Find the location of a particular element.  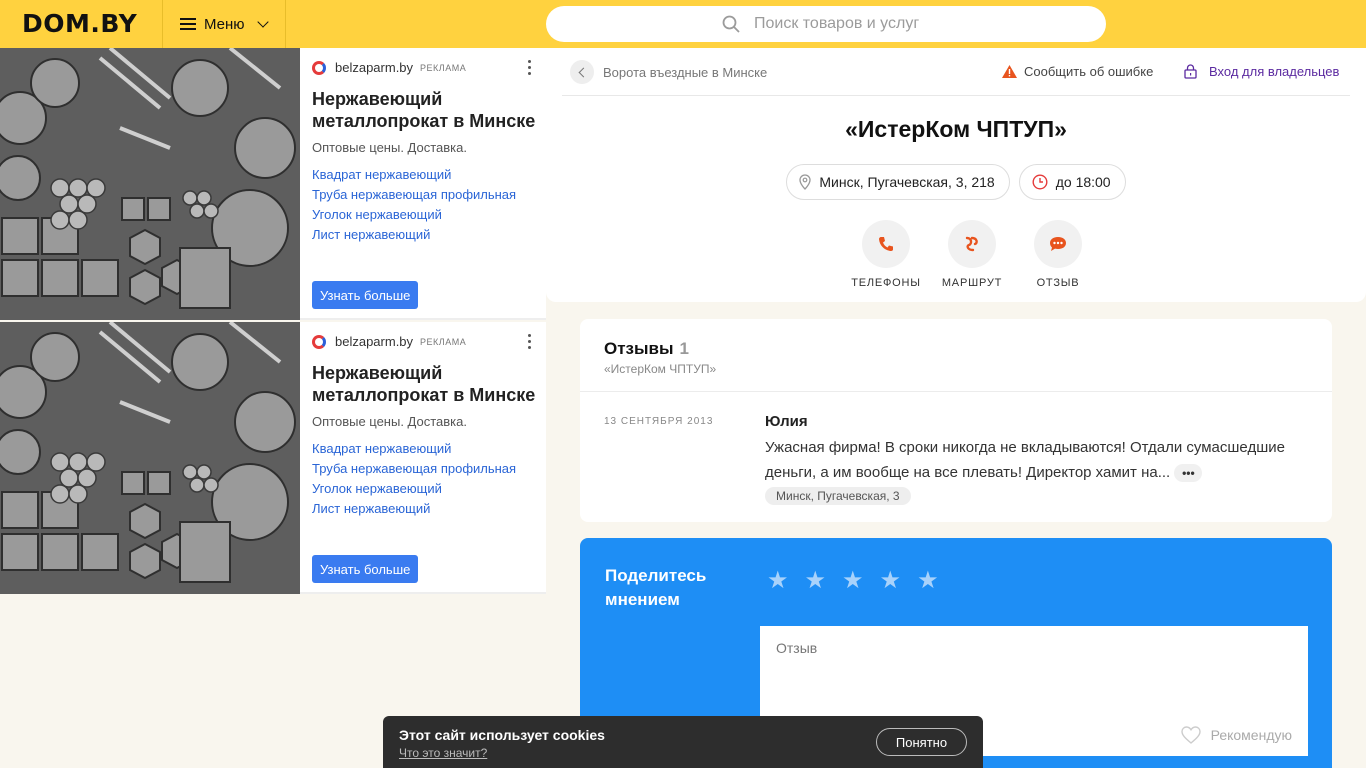

reviews-subtitle: «ИстерКом ЧПТУП» is located at coordinates (660, 369).